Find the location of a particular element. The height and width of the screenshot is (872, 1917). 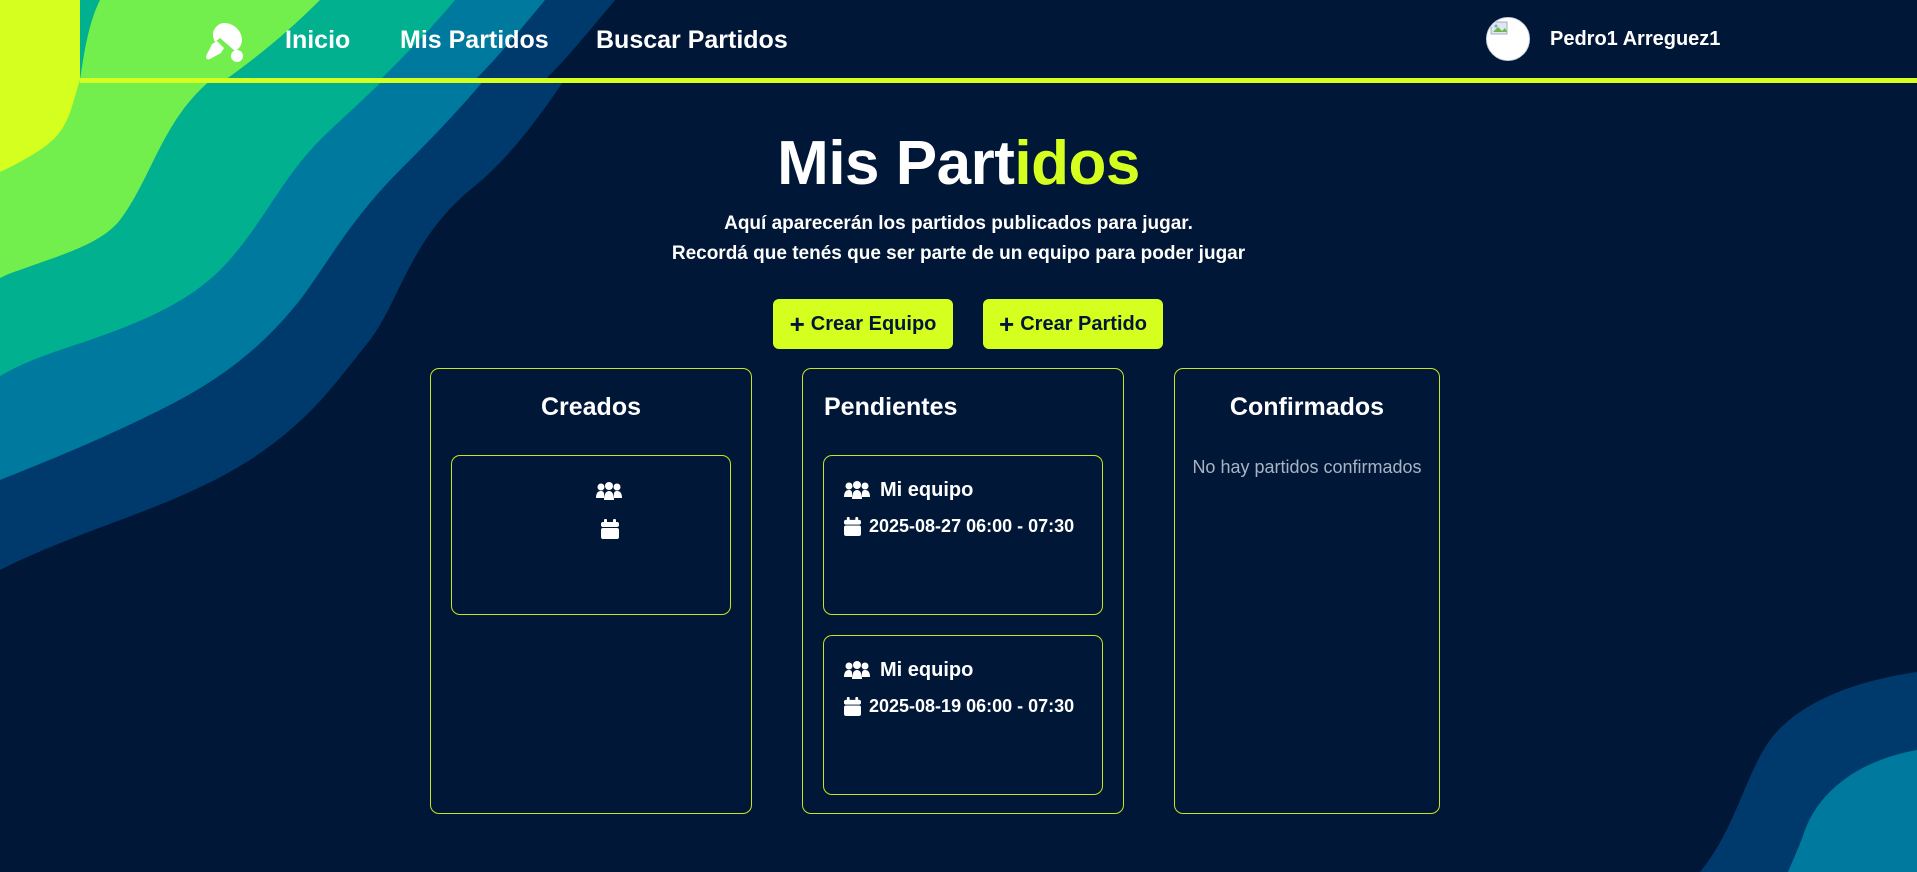

crear-equipo-label: Crear Equipo is located at coordinates (873, 323).